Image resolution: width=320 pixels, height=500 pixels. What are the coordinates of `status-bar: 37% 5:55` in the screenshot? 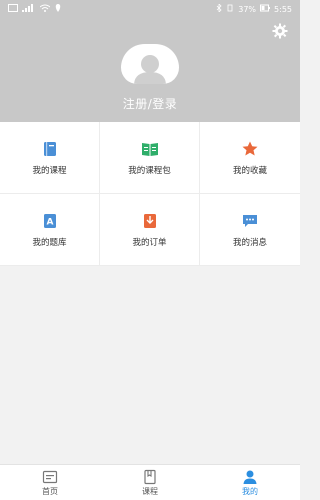 It's located at (150, 9).